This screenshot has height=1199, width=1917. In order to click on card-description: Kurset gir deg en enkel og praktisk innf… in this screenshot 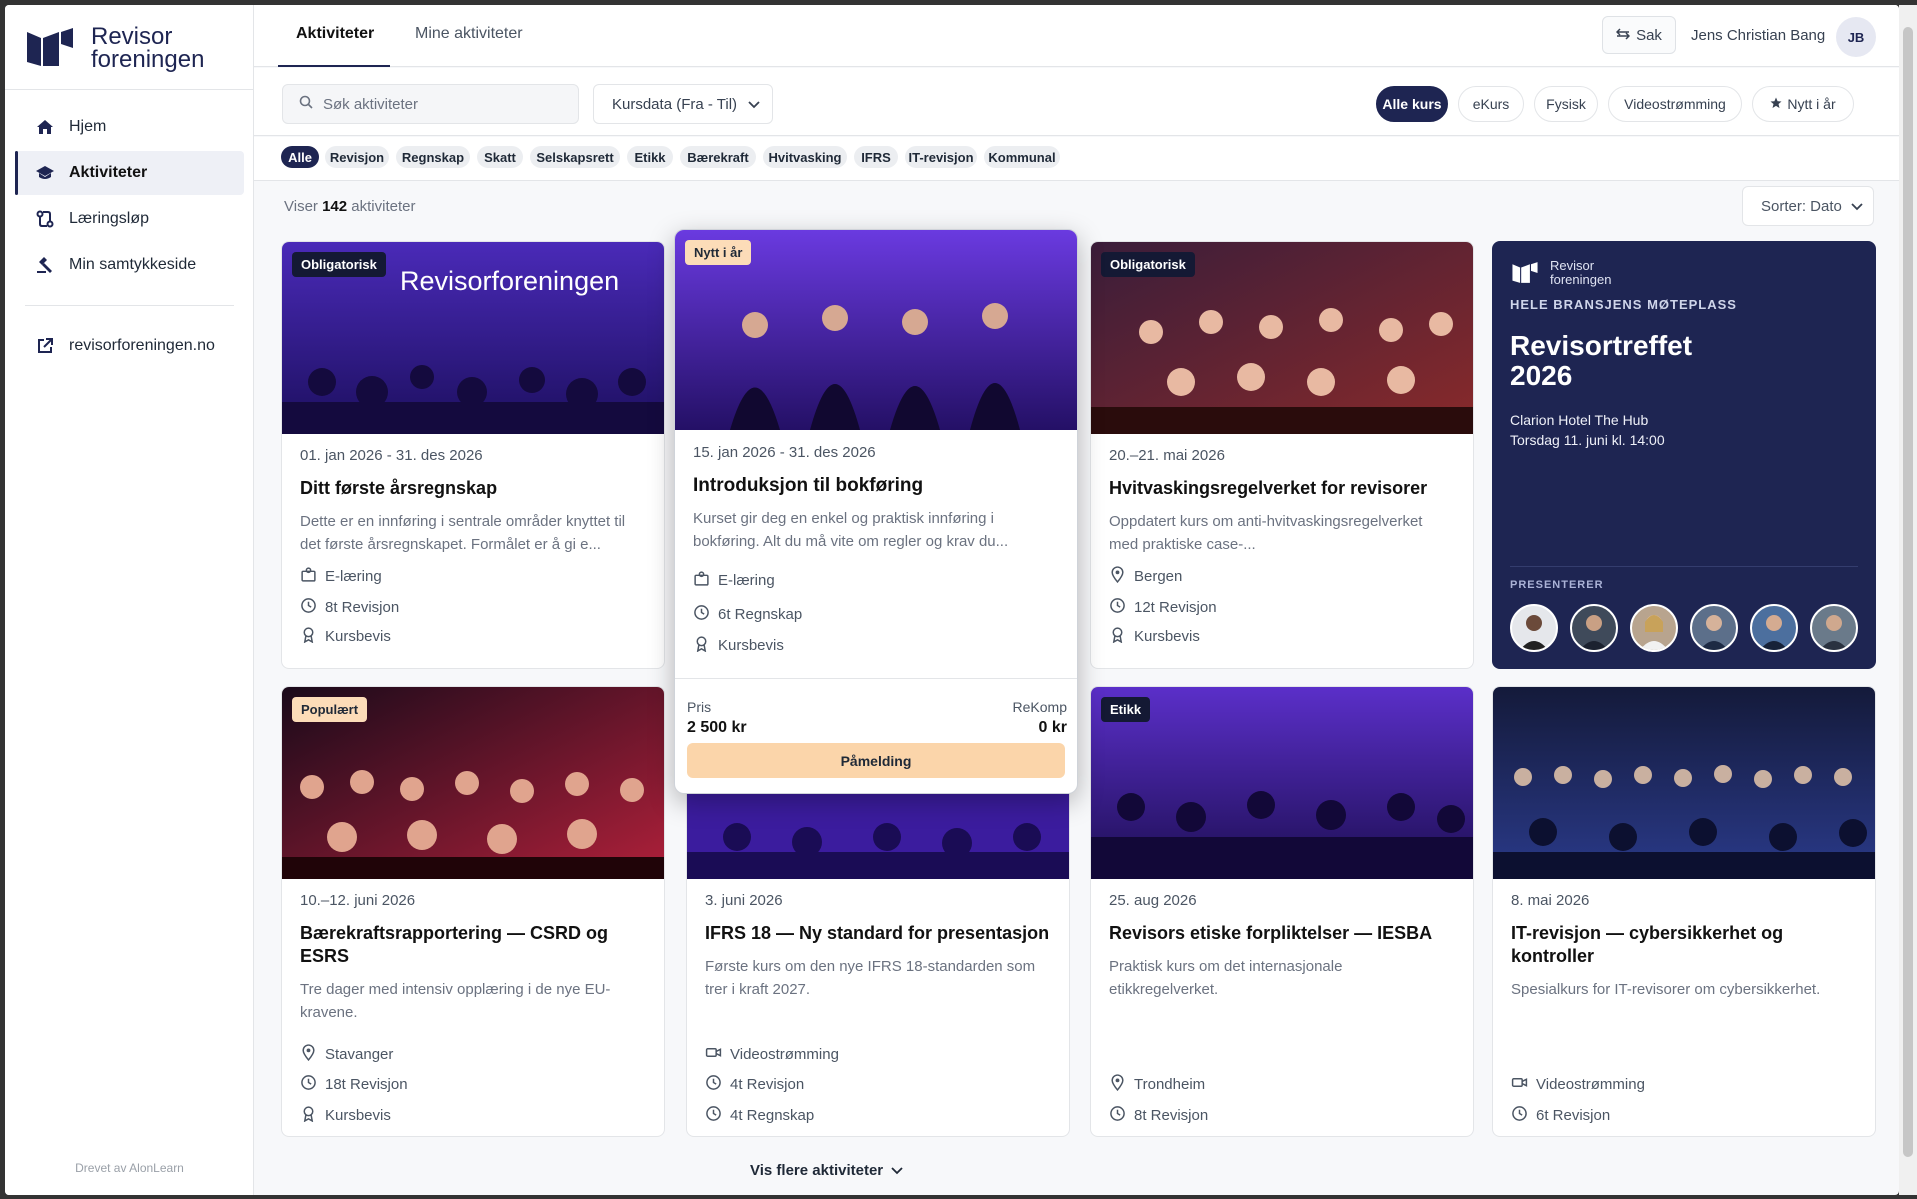, I will do `click(851, 530)`.